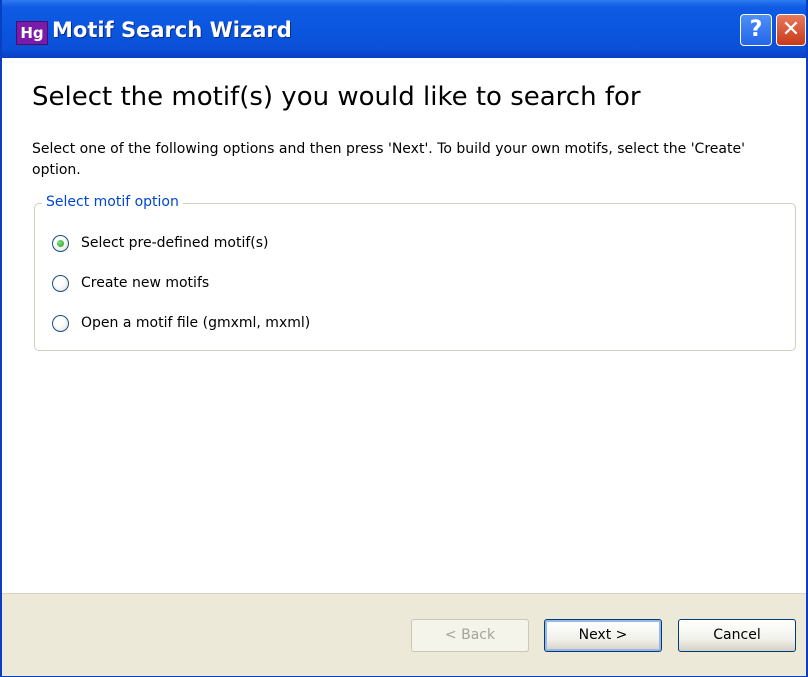 The height and width of the screenshot is (677, 808). What do you see at coordinates (737, 635) in the screenshot?
I see `cancel-button: Cancel` at bounding box center [737, 635].